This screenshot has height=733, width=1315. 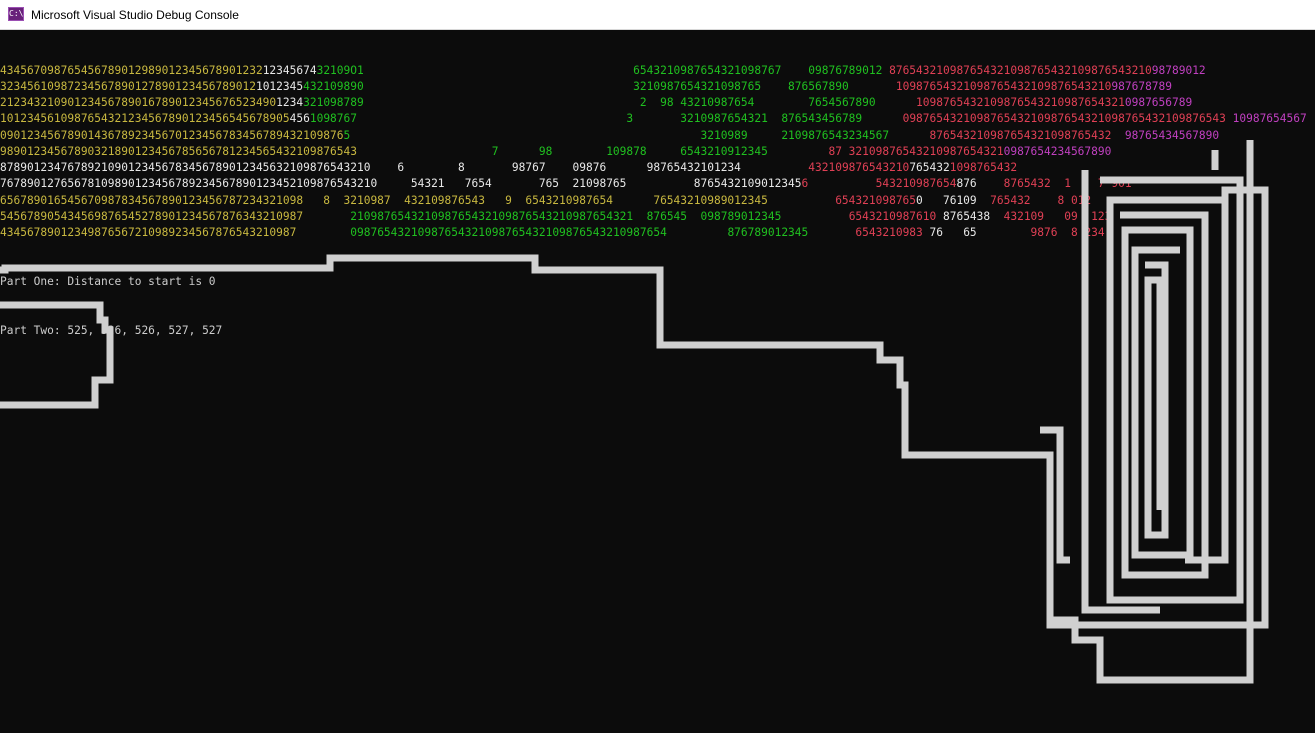 I want to click on console-text-segment: 8765438, so click(x=963, y=216).